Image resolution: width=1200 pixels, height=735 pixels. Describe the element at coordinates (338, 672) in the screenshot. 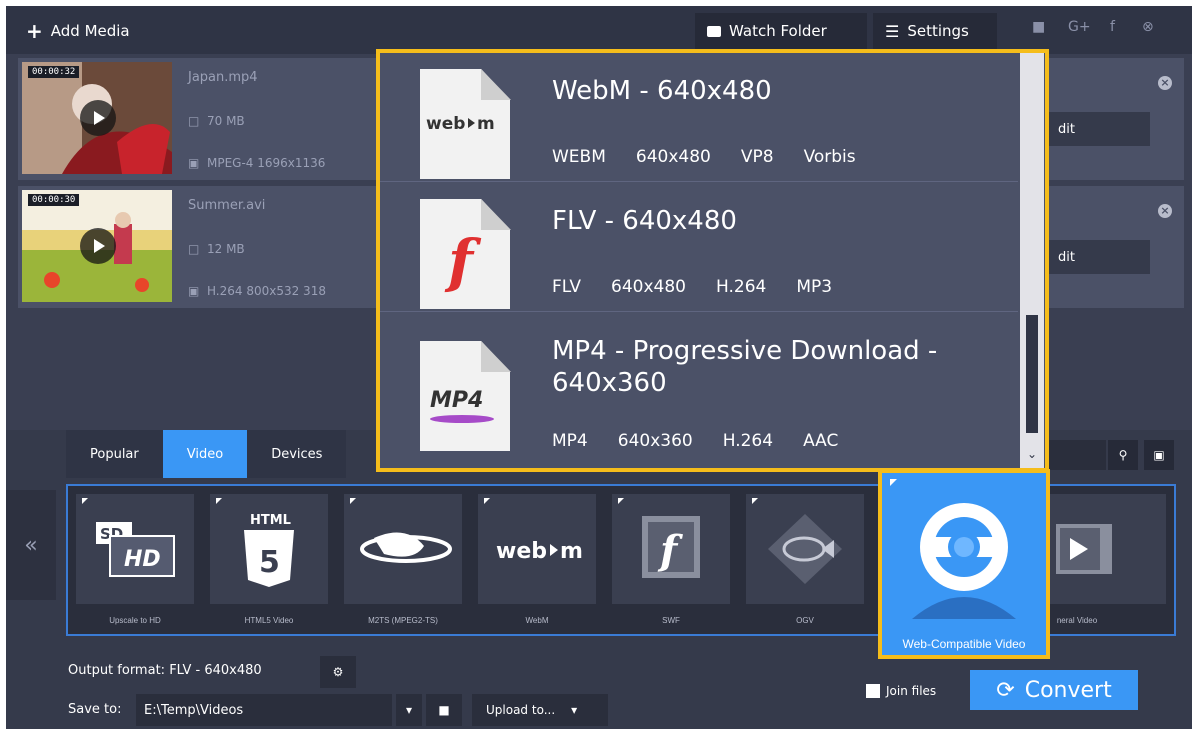

I see `output-settings-gear-icon: ⚙` at that location.